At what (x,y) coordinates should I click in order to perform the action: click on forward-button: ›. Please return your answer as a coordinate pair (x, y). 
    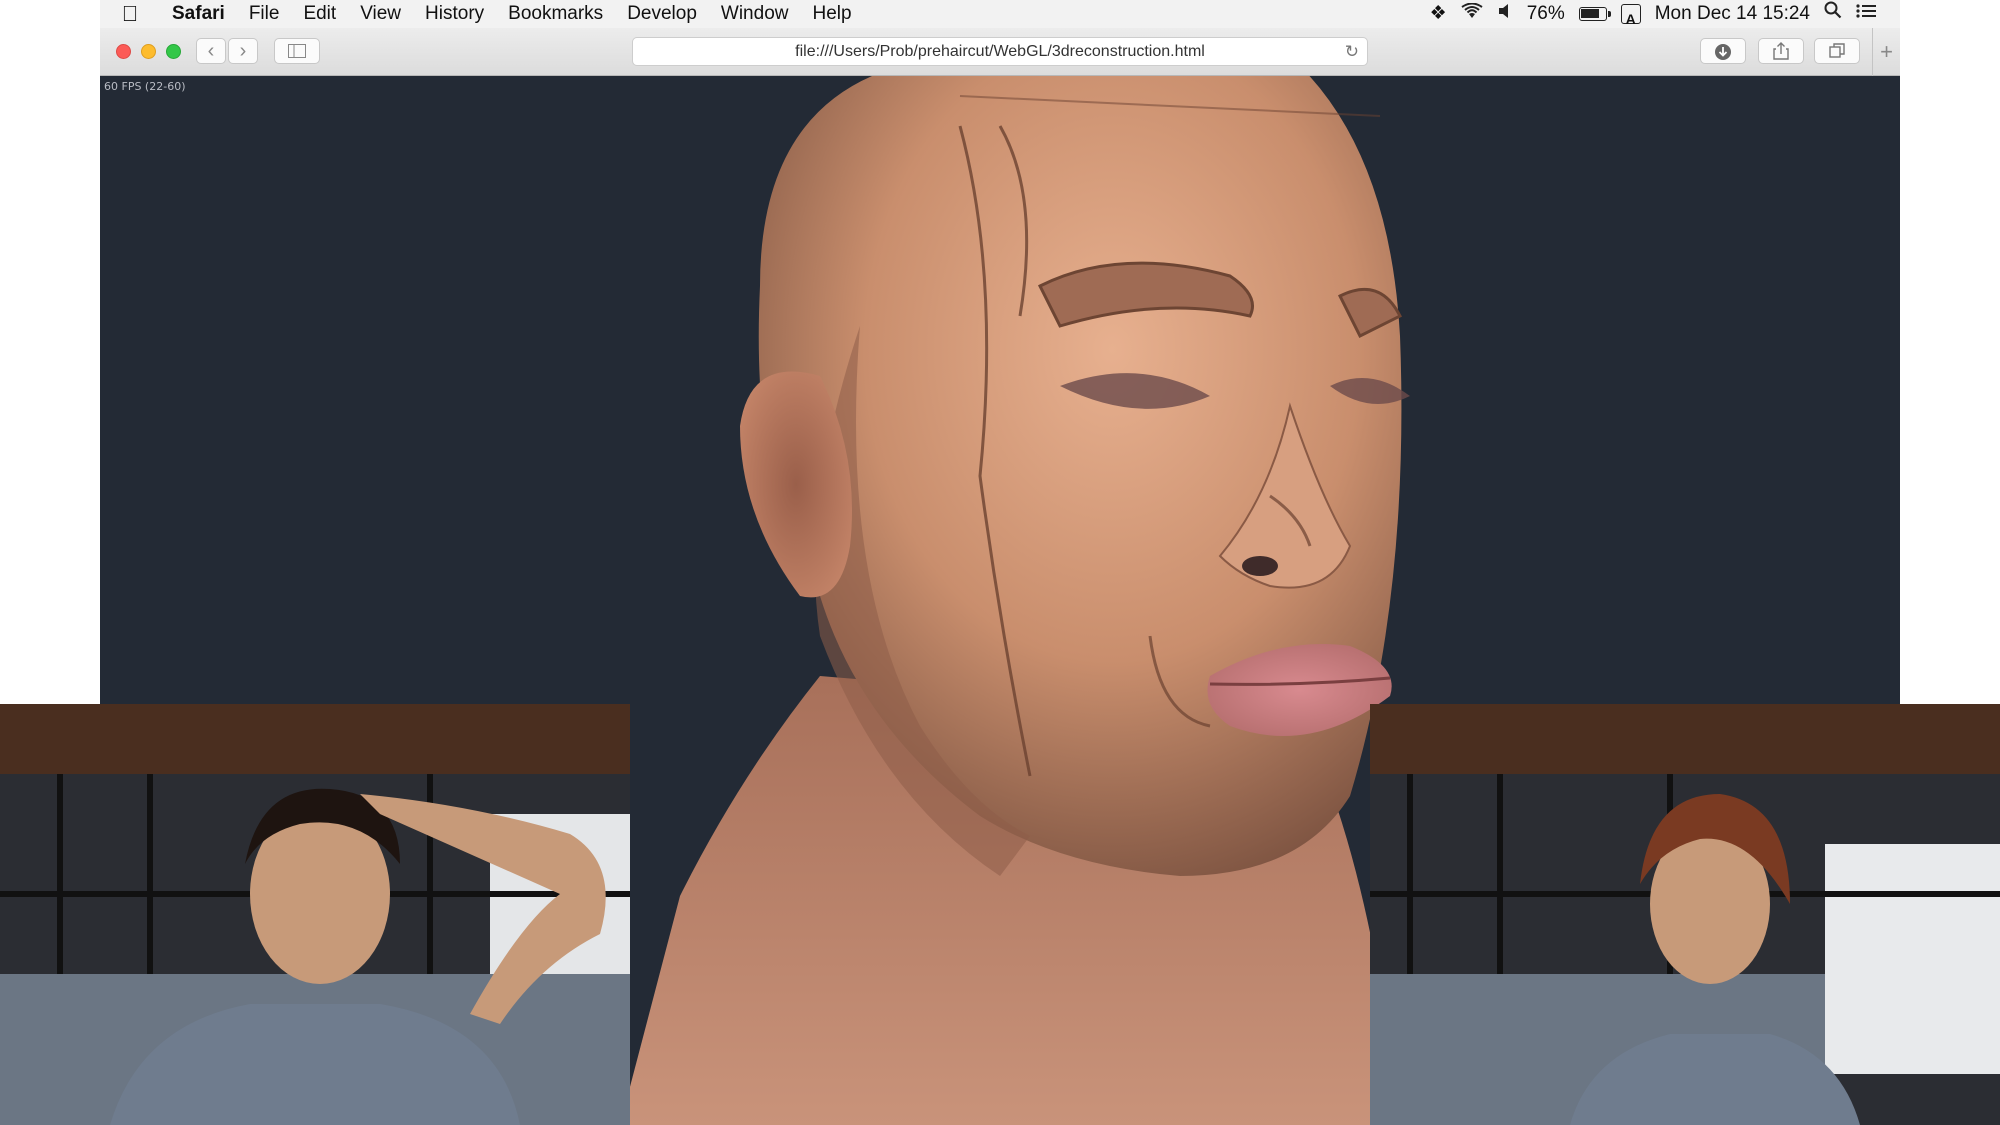
    Looking at the image, I should click on (243, 51).